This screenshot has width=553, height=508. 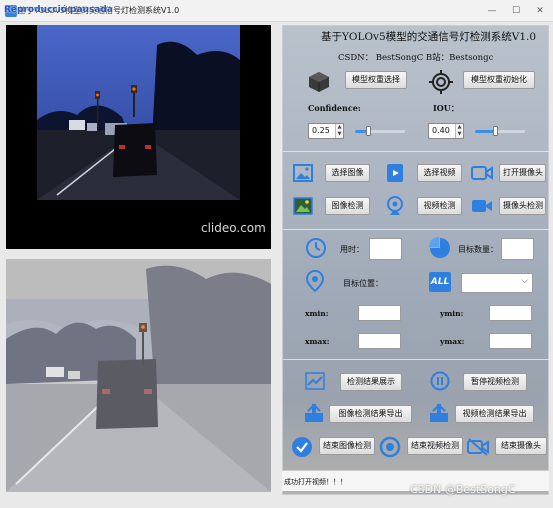 I want to click on video-detect-button: 视频检测, so click(x=439, y=206).